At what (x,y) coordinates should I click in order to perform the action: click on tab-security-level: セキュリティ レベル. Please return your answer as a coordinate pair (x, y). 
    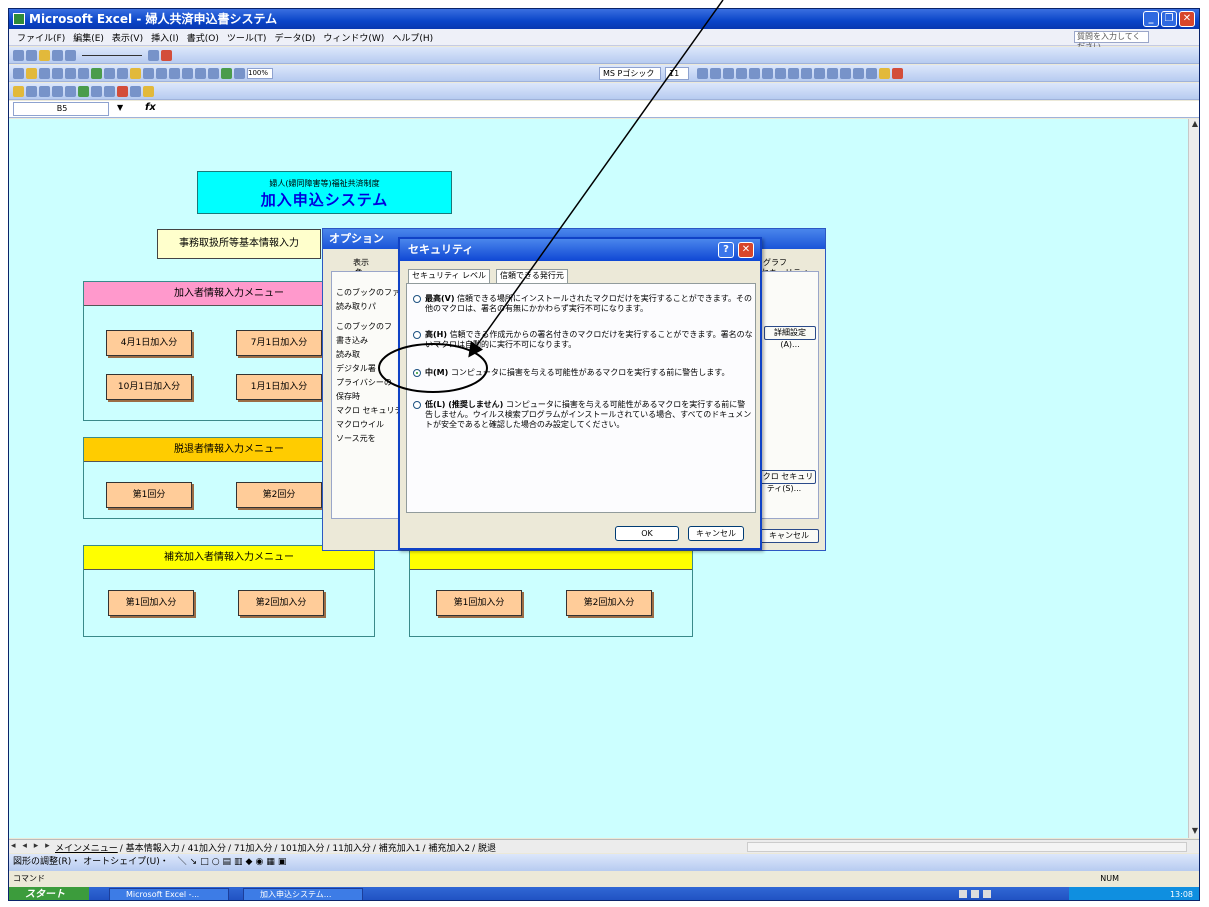
    Looking at the image, I should click on (449, 276).